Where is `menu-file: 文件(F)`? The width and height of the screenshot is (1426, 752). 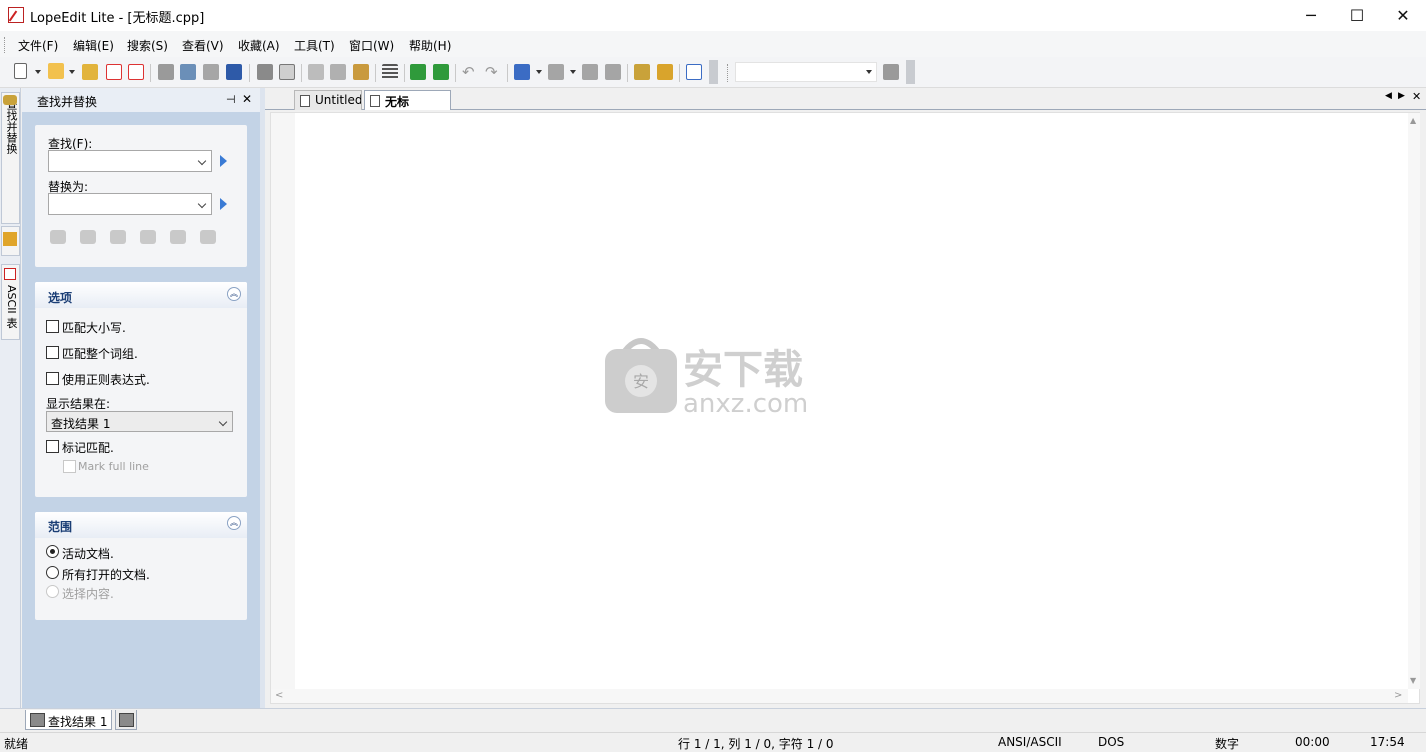
menu-file: 文件(F) is located at coordinates (38, 45).